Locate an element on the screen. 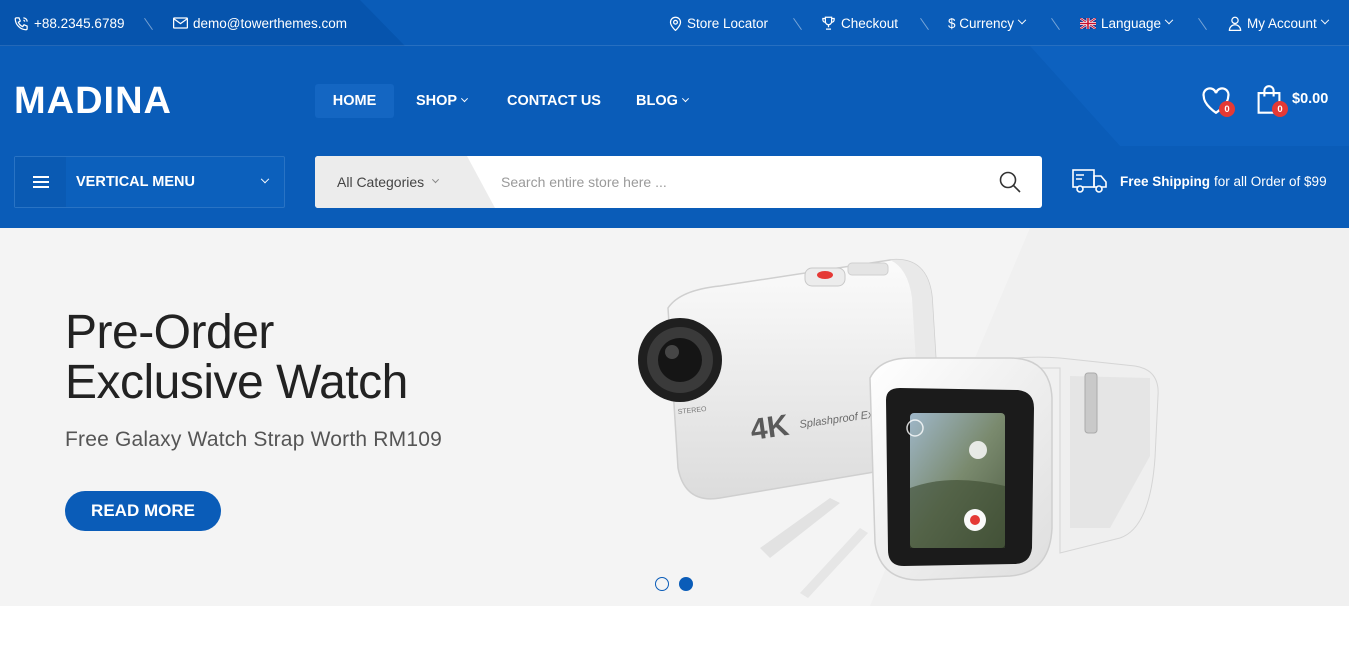 This screenshot has width=1349, height=658. email-contact: demo@towerthemes.com is located at coordinates (260, 23).